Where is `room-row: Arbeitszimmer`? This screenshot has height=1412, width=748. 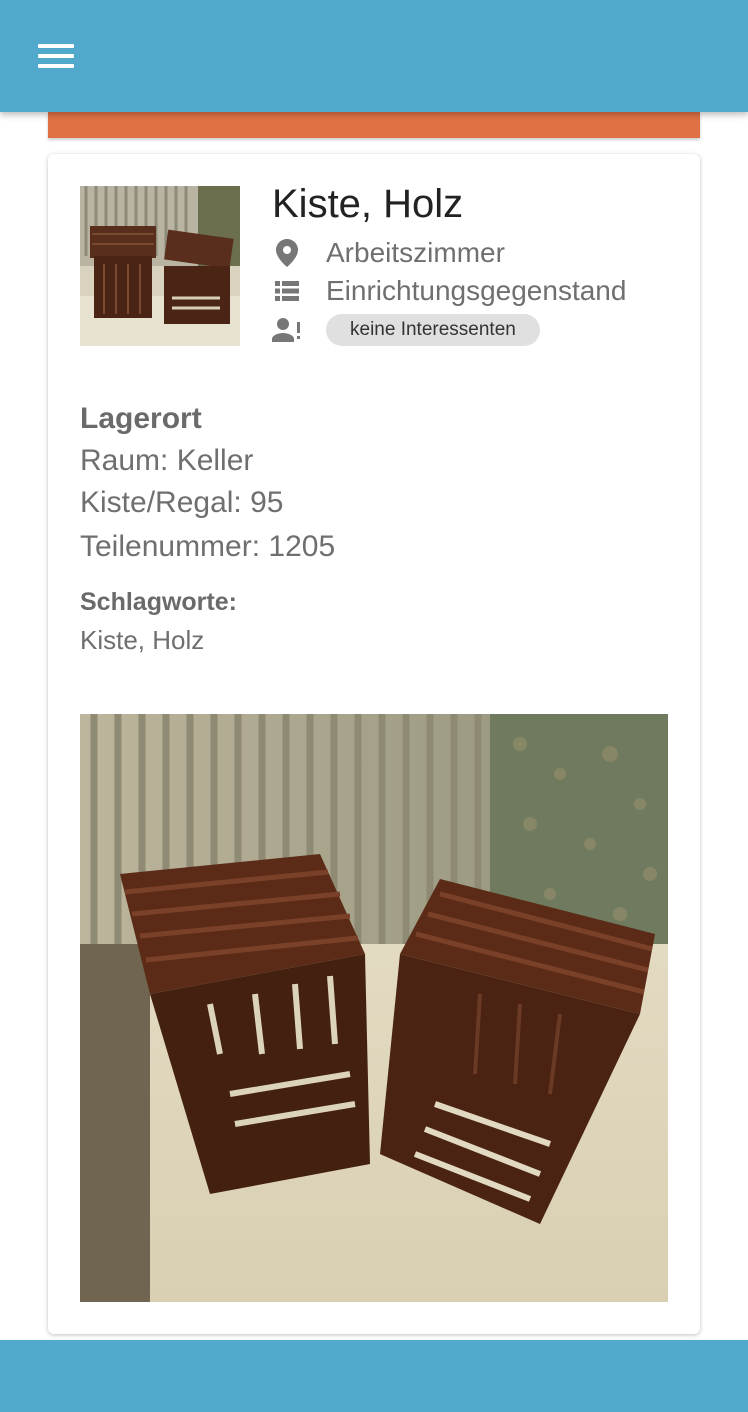 room-row: Arbeitszimmer is located at coordinates (388, 253).